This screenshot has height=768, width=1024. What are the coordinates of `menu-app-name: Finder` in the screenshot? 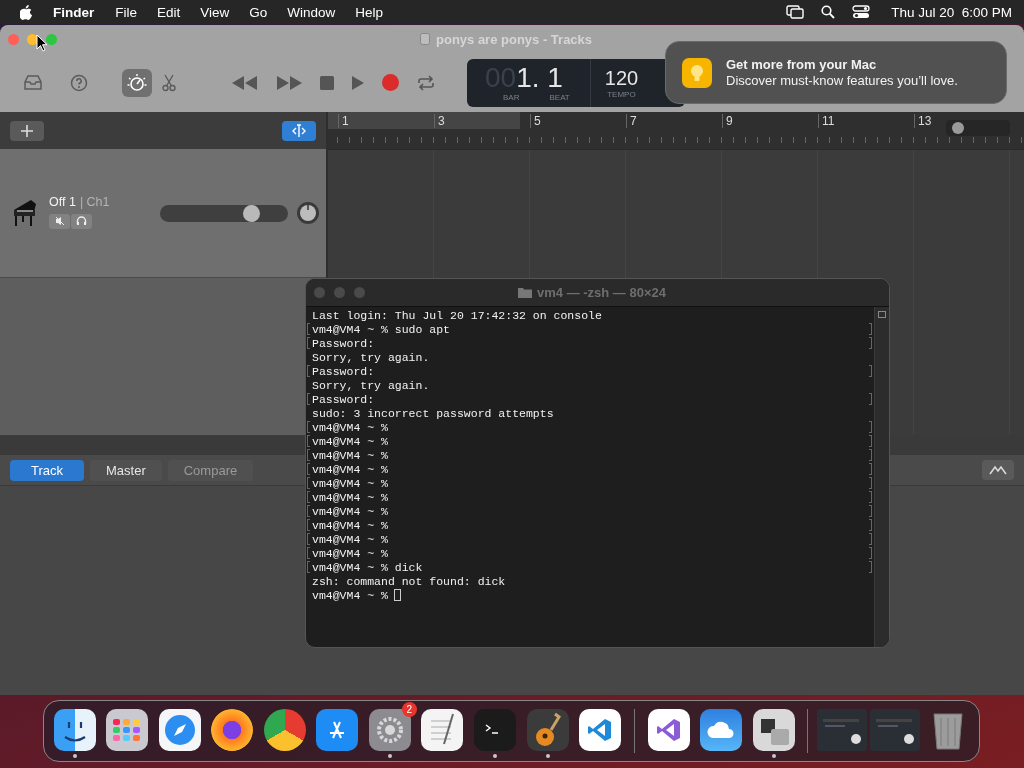 It's located at (74, 12).